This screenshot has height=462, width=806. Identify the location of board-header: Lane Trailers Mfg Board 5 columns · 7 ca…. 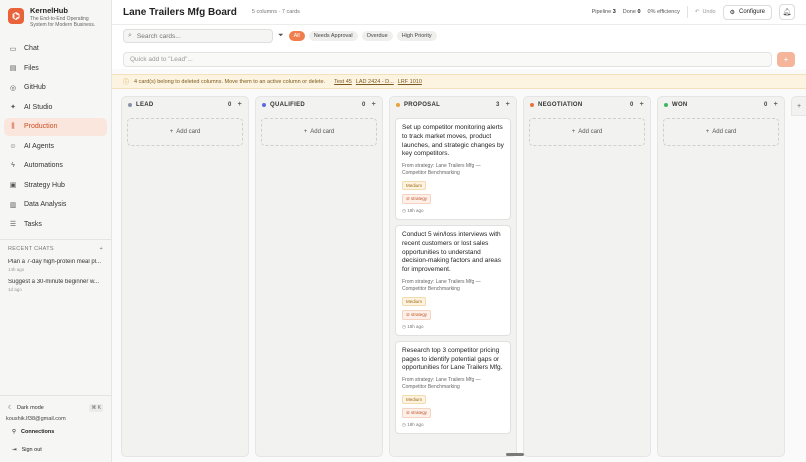
(459, 12).